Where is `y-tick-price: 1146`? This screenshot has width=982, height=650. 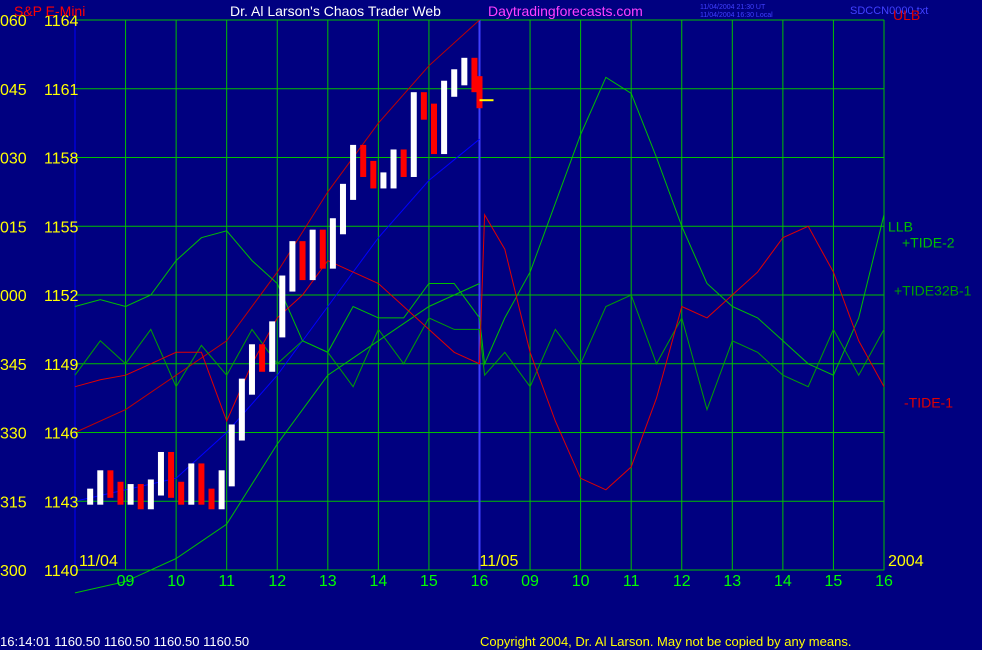 y-tick-price: 1146 is located at coordinates (61, 434).